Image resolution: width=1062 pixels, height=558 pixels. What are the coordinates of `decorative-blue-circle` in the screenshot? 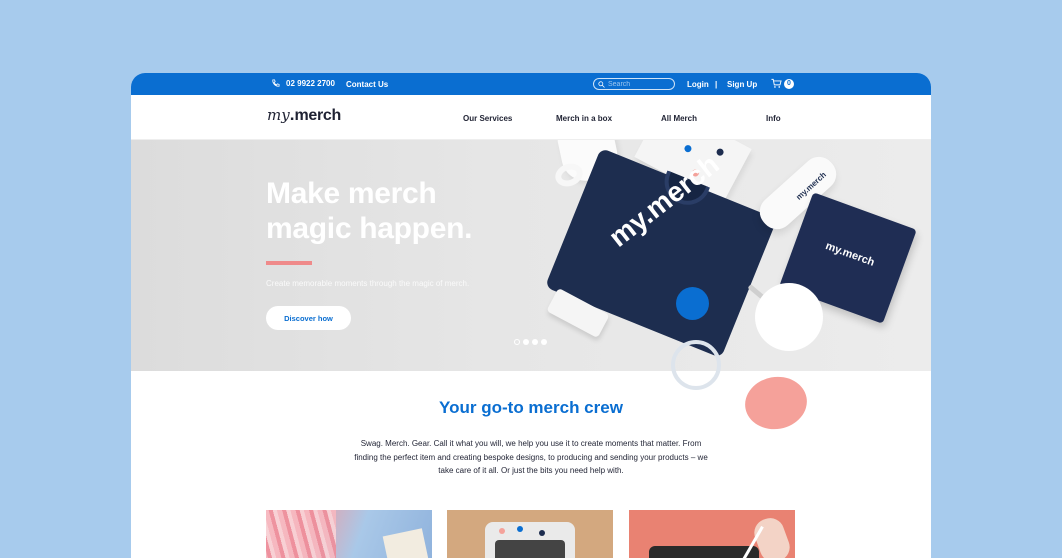 It's located at (692, 303).